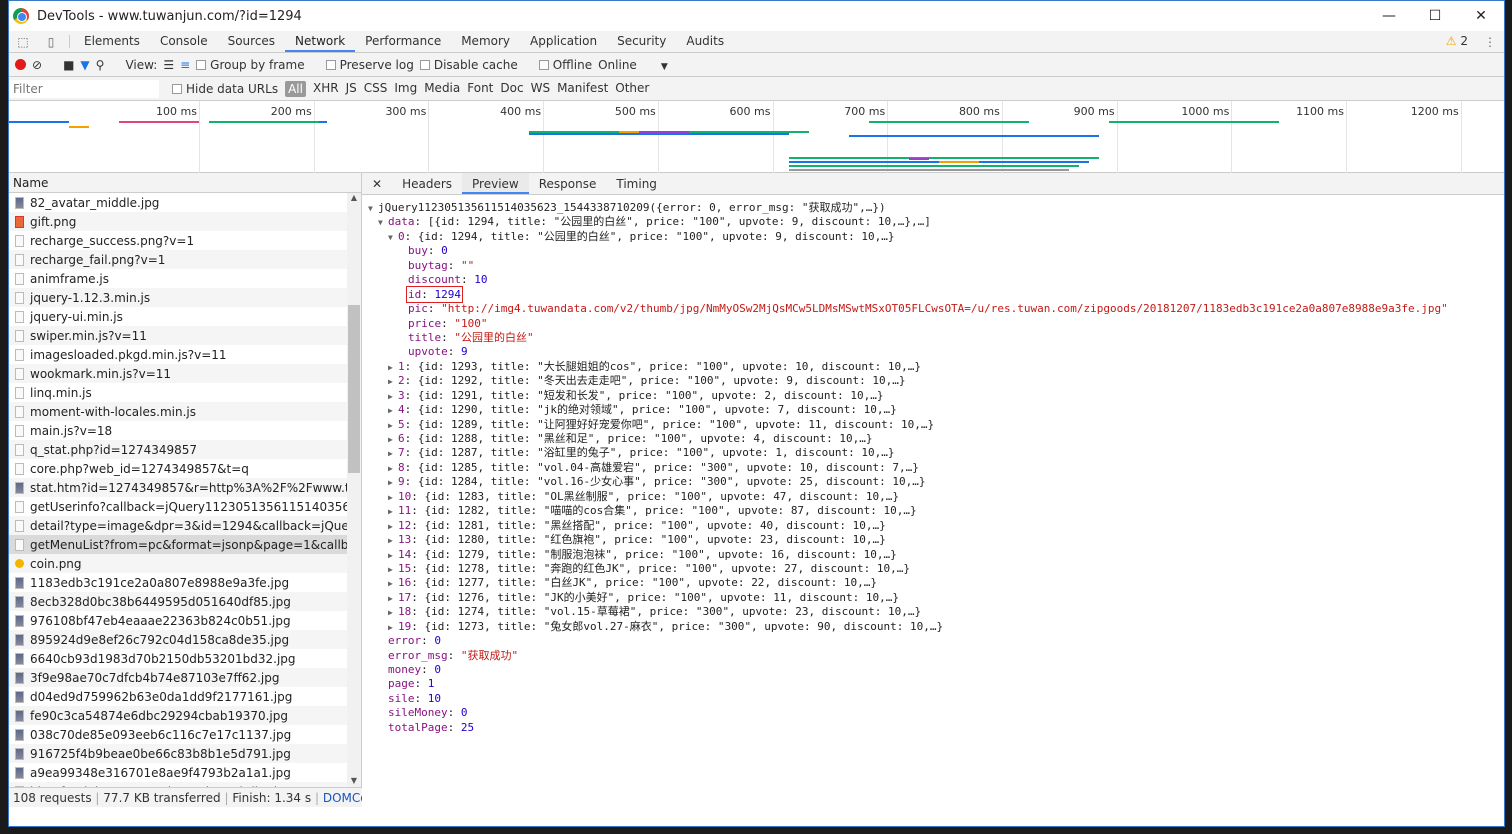 This screenshot has width=1512, height=834. I want to click on waterfall-icon: ≡, so click(185, 65).